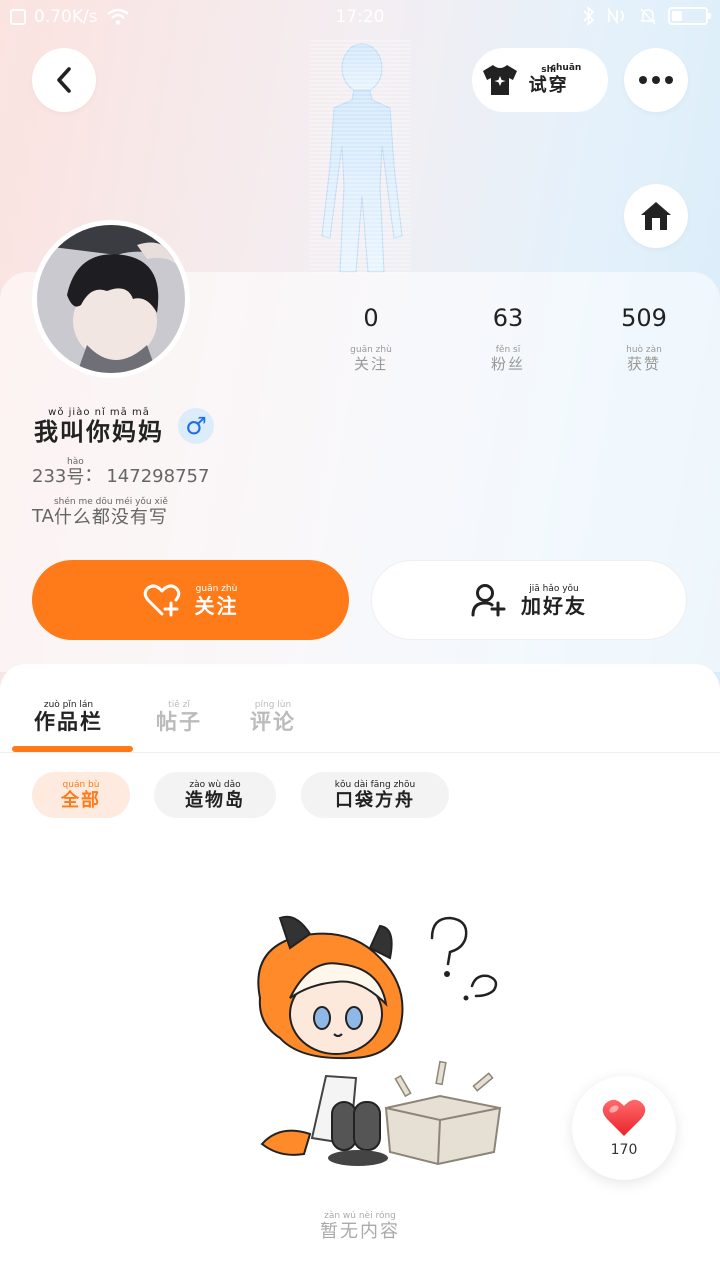 This screenshot has width=720, height=1280. Describe the element at coordinates (93, 475) in the screenshot. I see `id-colon: ：` at that location.